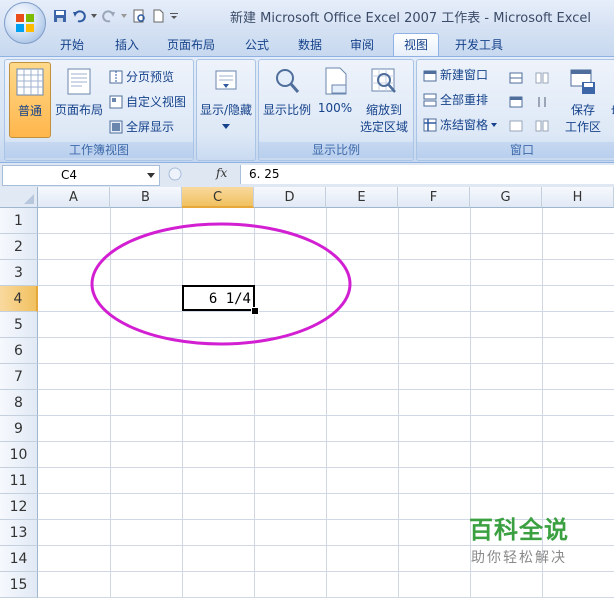 This screenshot has height=598, width=614. Describe the element at coordinates (60, 16) in the screenshot. I see `save-icon` at that location.